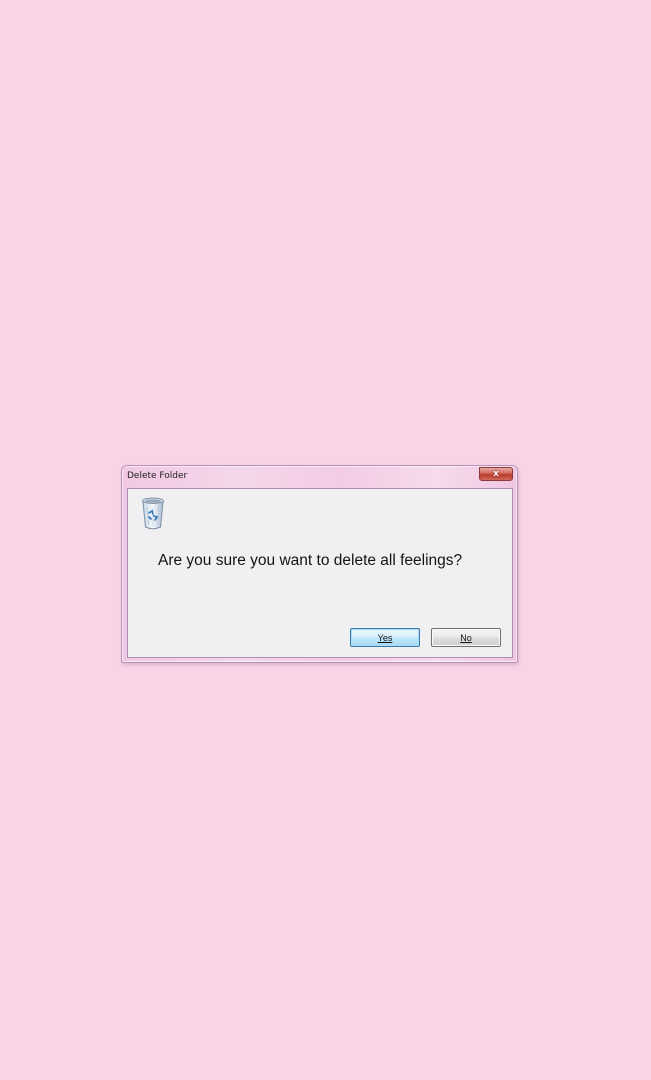  I want to click on no-button-label: No, so click(466, 637).